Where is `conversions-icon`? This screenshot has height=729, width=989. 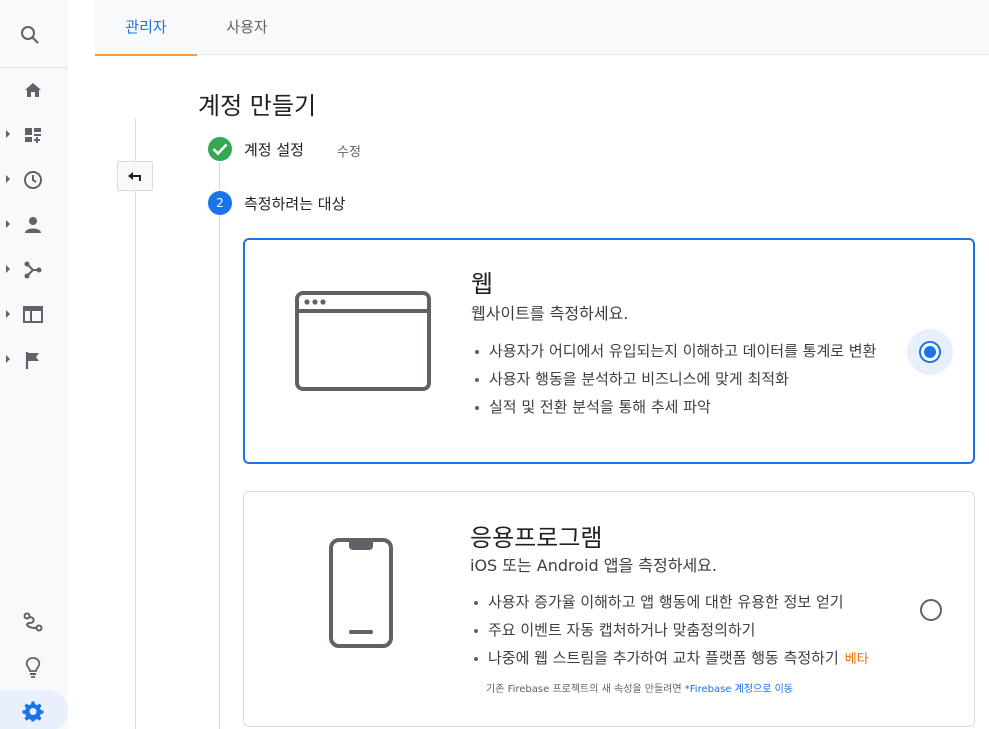 conversions-icon is located at coordinates (32, 360).